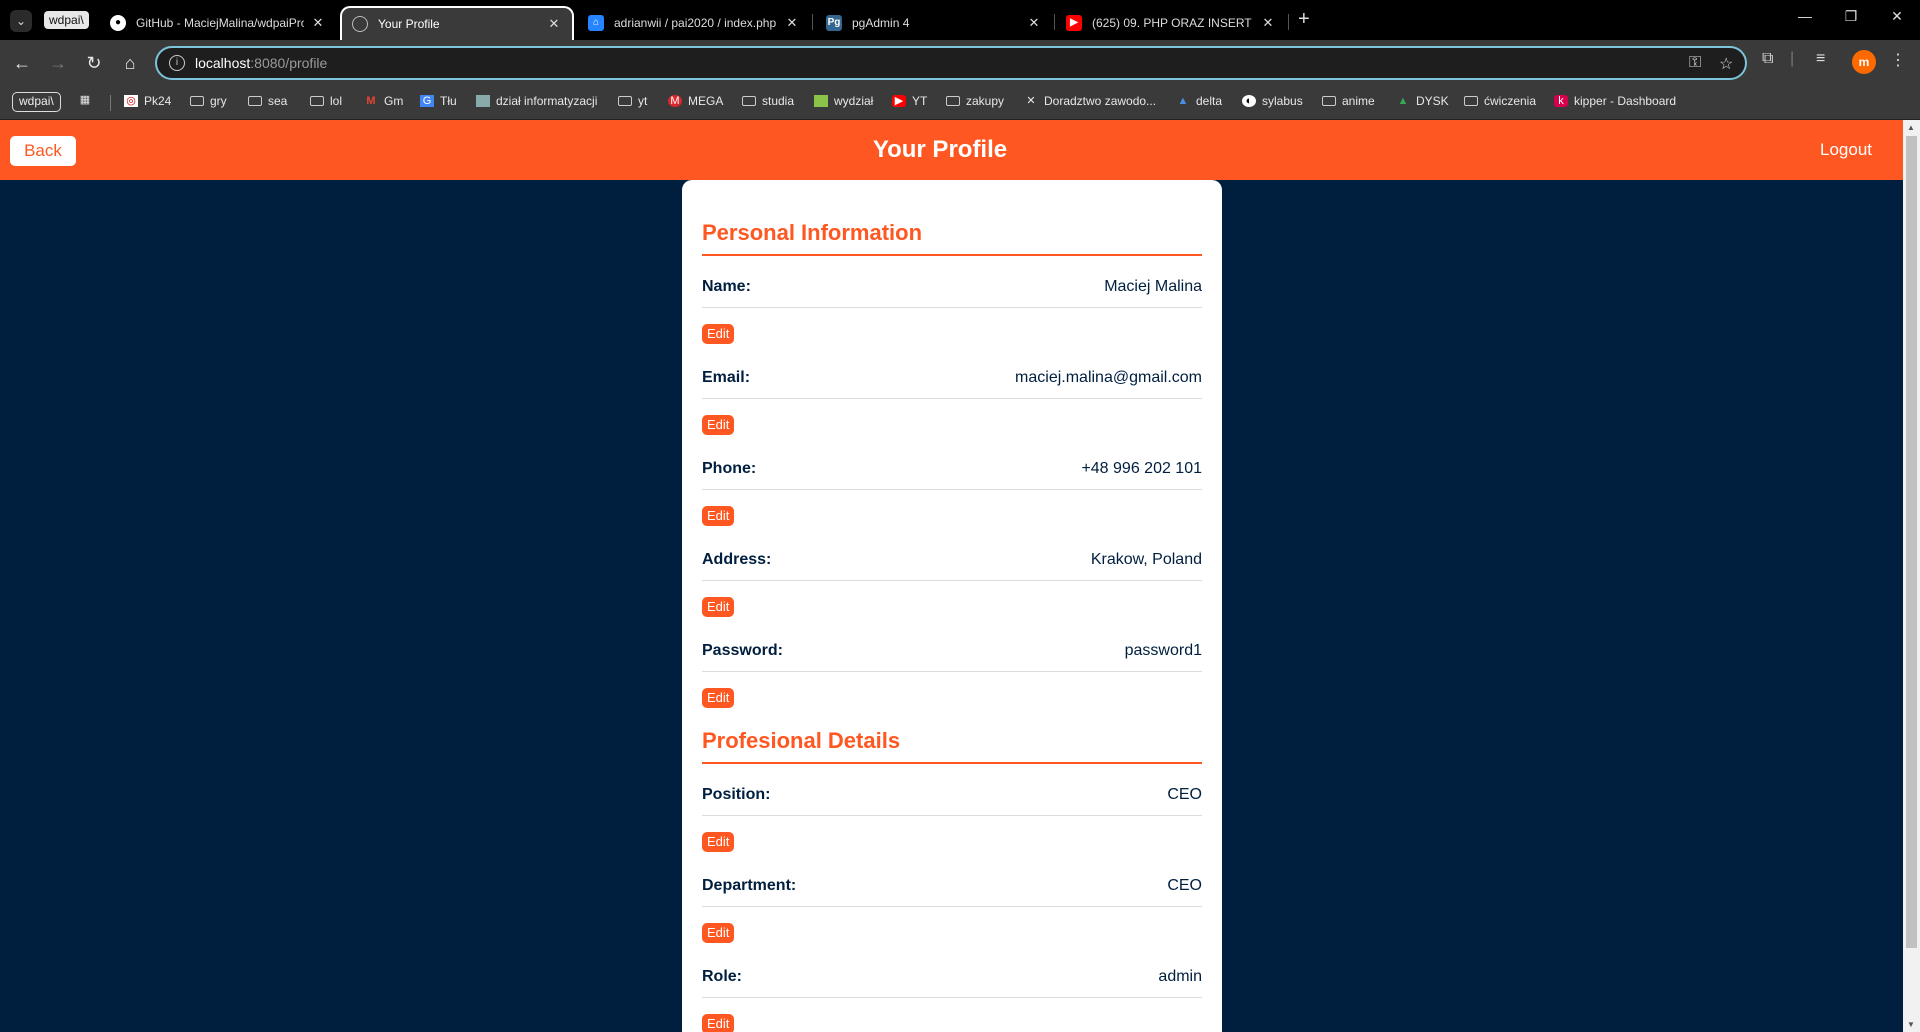 This screenshot has height=1032, width=1920. I want to click on bookmark-label: sea, so click(278, 101).